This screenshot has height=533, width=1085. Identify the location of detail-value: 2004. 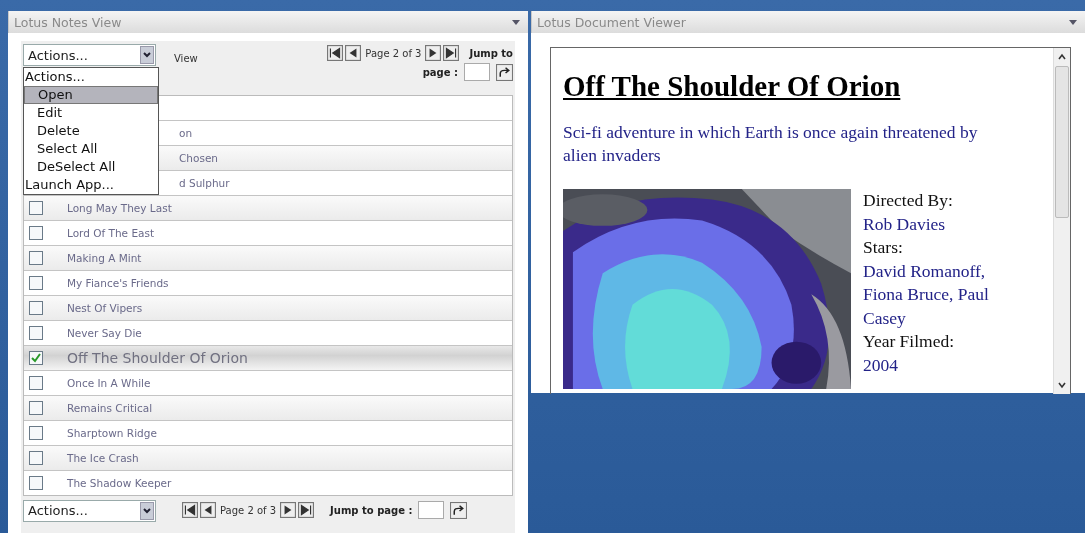
(881, 365).